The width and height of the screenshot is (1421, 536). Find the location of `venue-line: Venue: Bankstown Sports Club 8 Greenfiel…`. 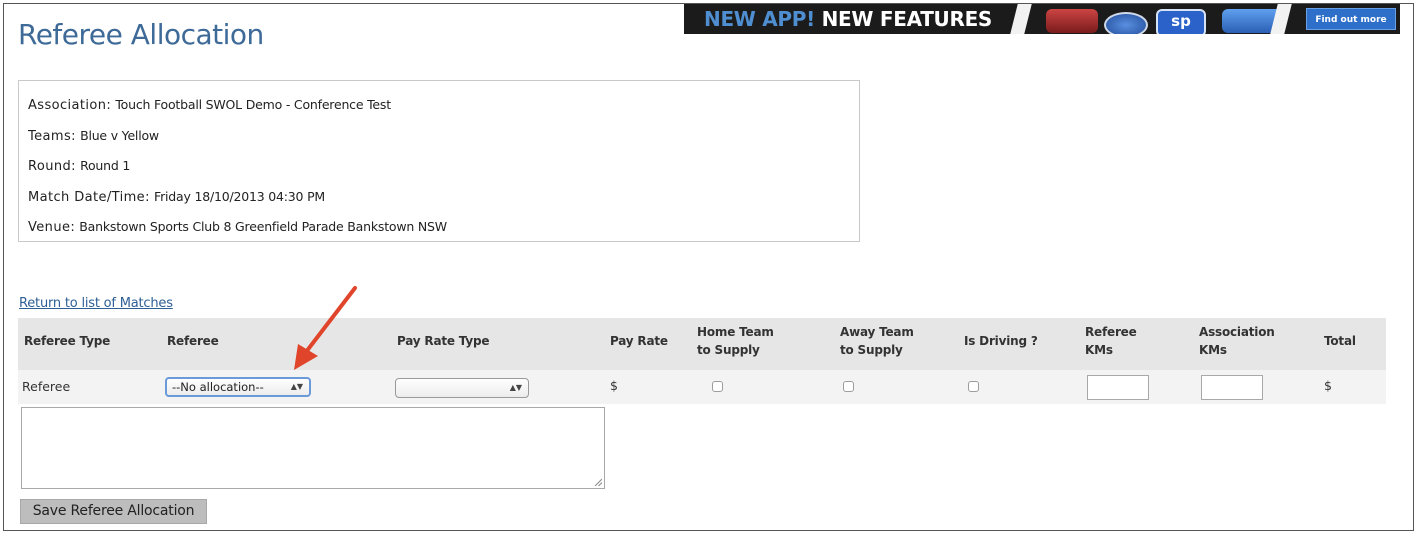

venue-line: Venue: Bankstown Sports Club 8 Greenfiel… is located at coordinates (439, 227).